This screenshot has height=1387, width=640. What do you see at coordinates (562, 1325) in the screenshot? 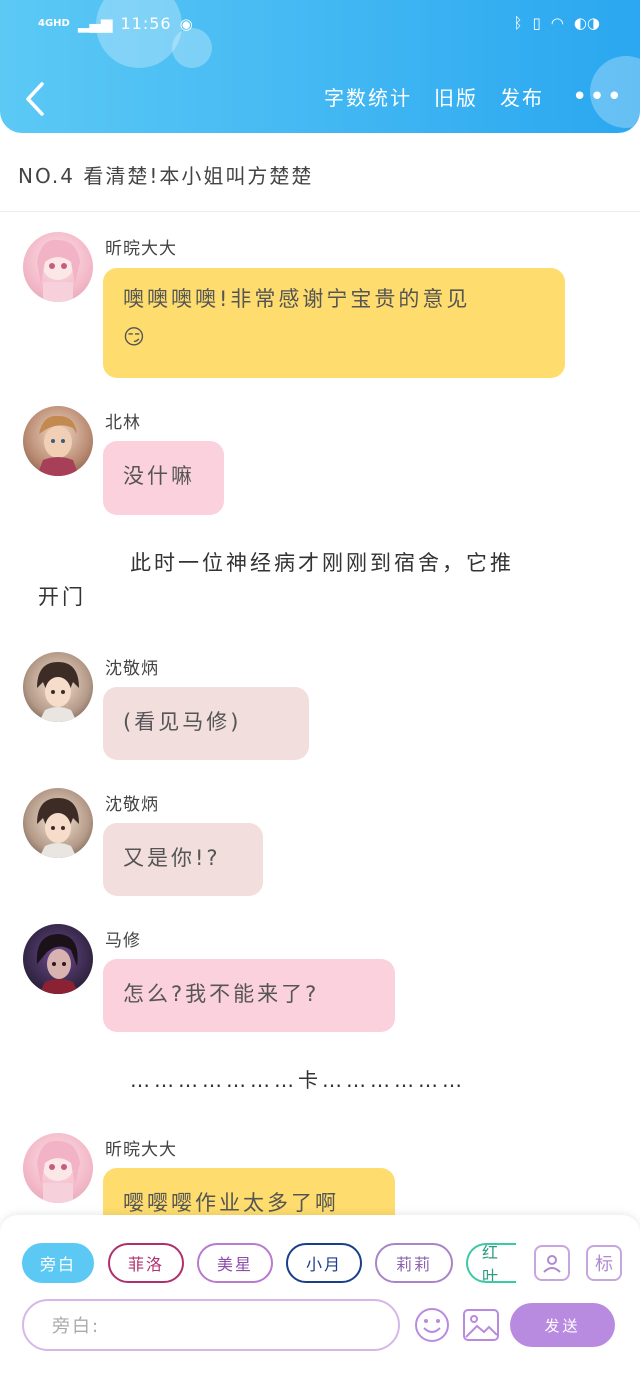
I see `send-button: 发送` at bounding box center [562, 1325].